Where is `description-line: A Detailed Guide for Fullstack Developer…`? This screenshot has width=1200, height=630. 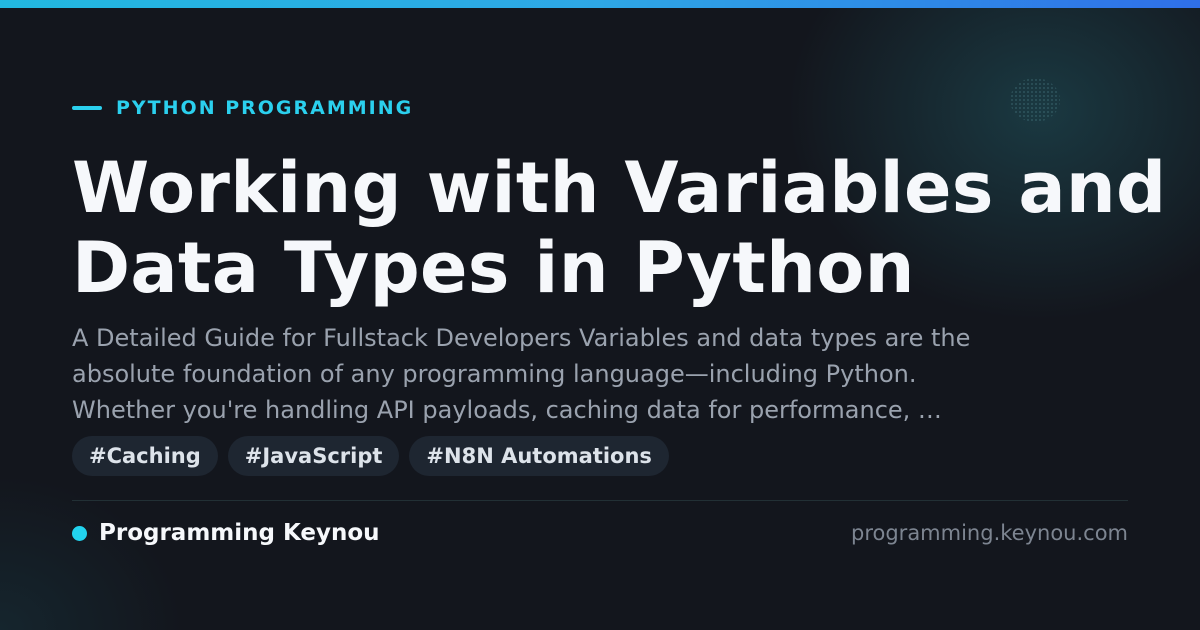 description-line: A Detailed Guide for Fullstack Developer… is located at coordinates (521, 338).